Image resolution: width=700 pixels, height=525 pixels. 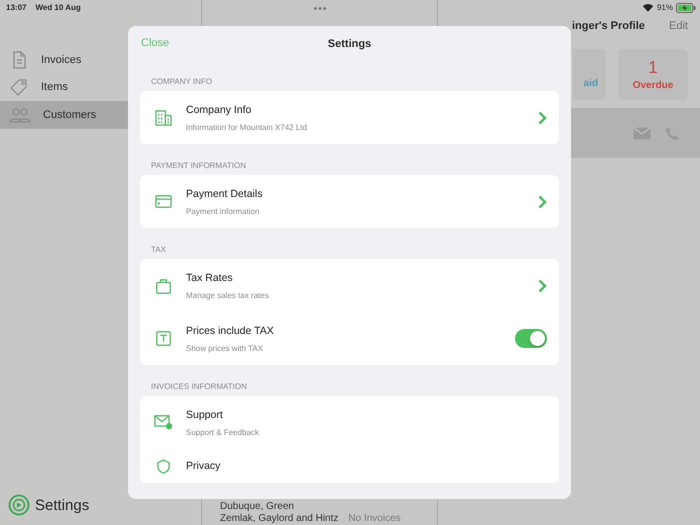 What do you see at coordinates (374, 518) in the screenshot?
I see `invoice-status: No Invoices` at bounding box center [374, 518].